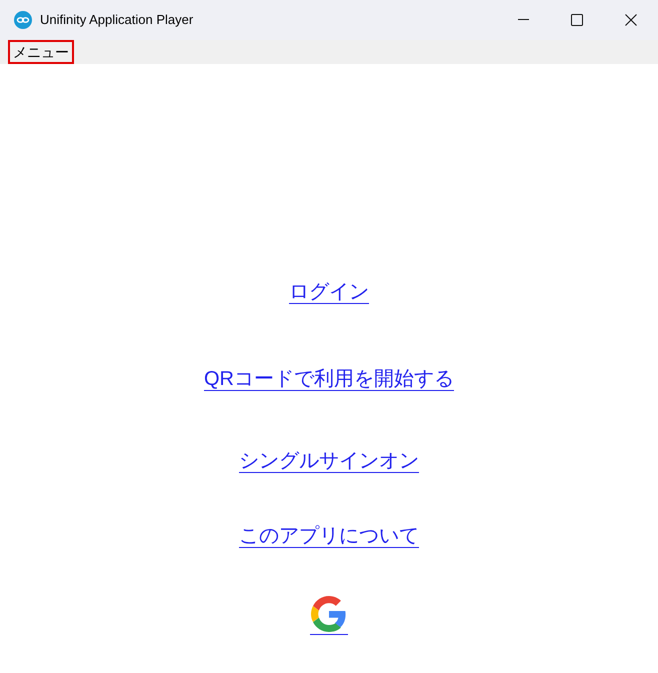  I want to click on google-logo-icon, so click(329, 614).